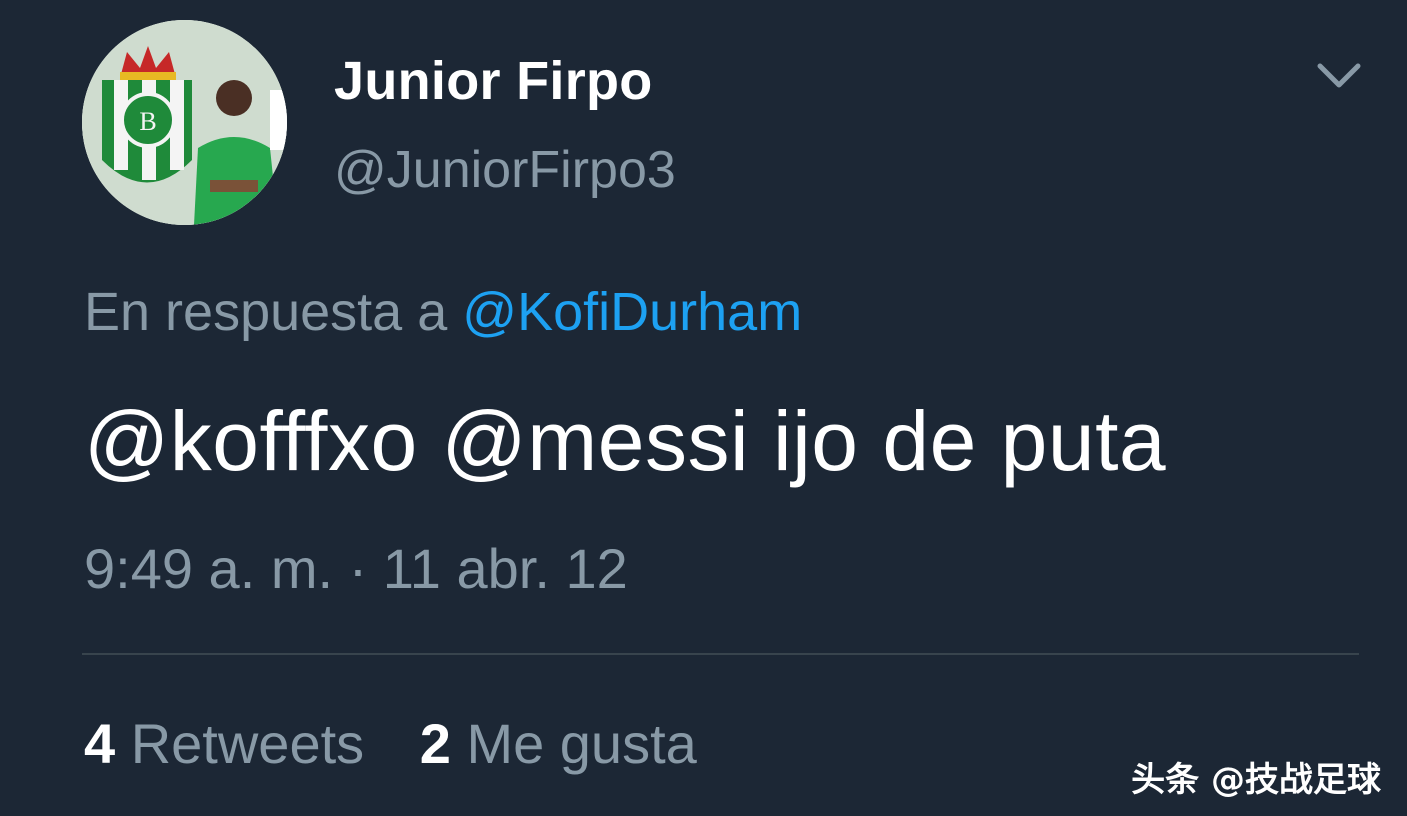  I want to click on likes-stat: 2 Me gusta, so click(558, 743).